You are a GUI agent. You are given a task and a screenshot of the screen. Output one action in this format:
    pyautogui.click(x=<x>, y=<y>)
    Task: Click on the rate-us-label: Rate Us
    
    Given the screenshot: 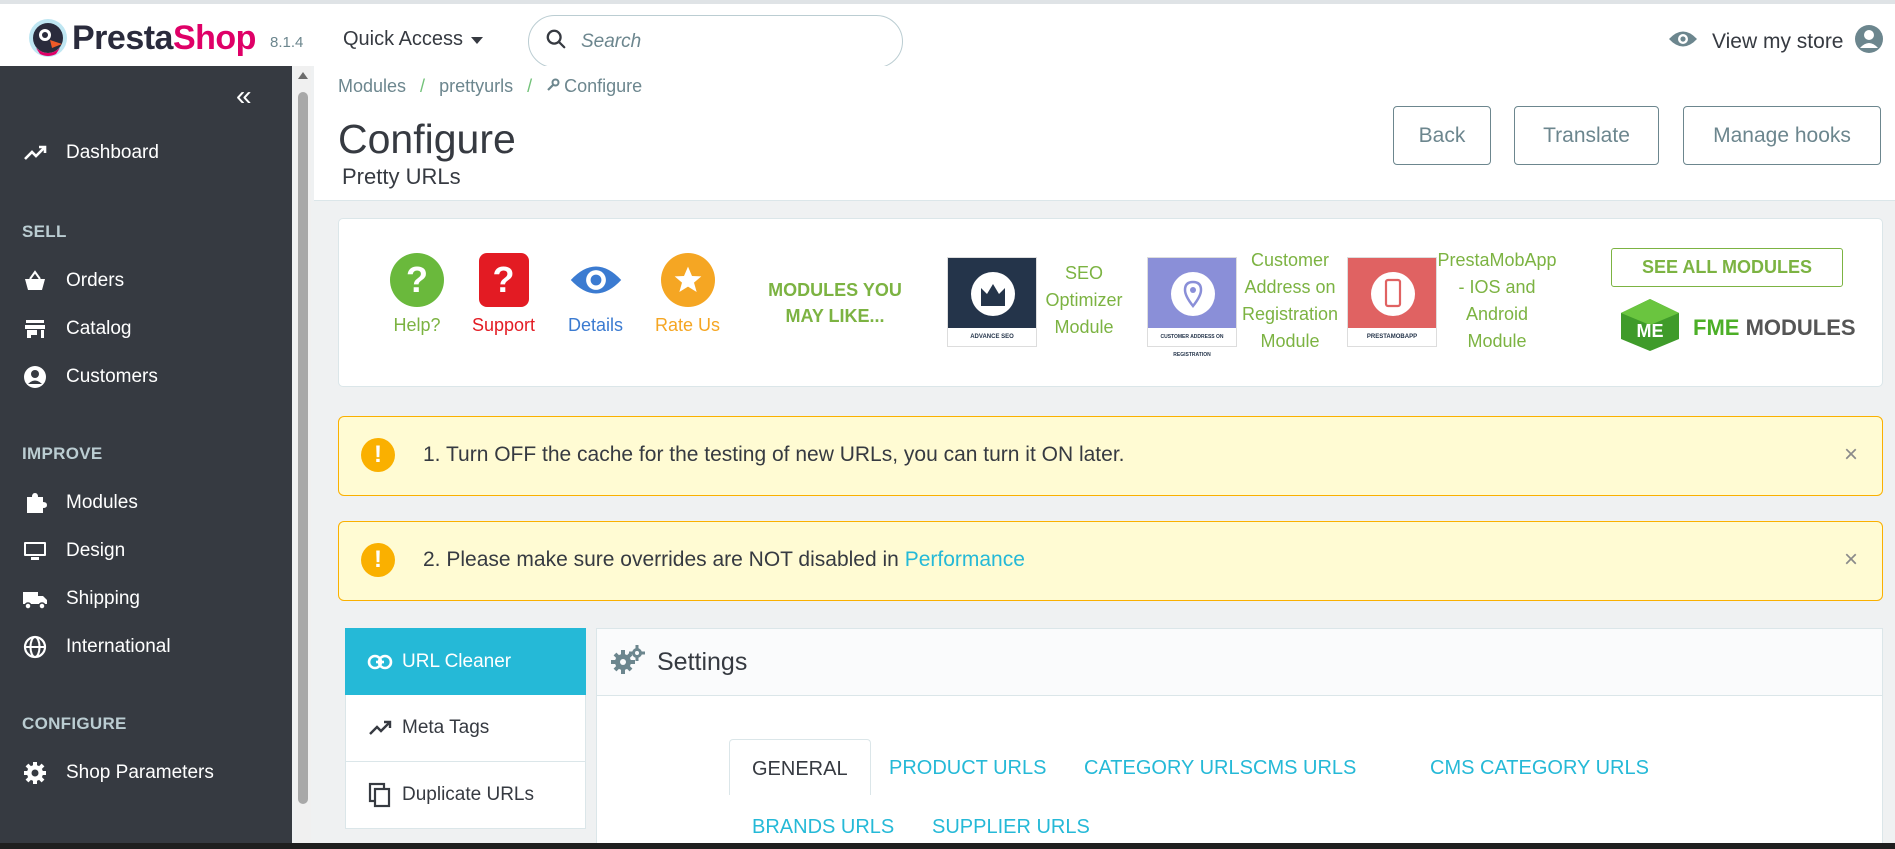 What is the action you would take?
    pyautogui.click(x=688, y=325)
    